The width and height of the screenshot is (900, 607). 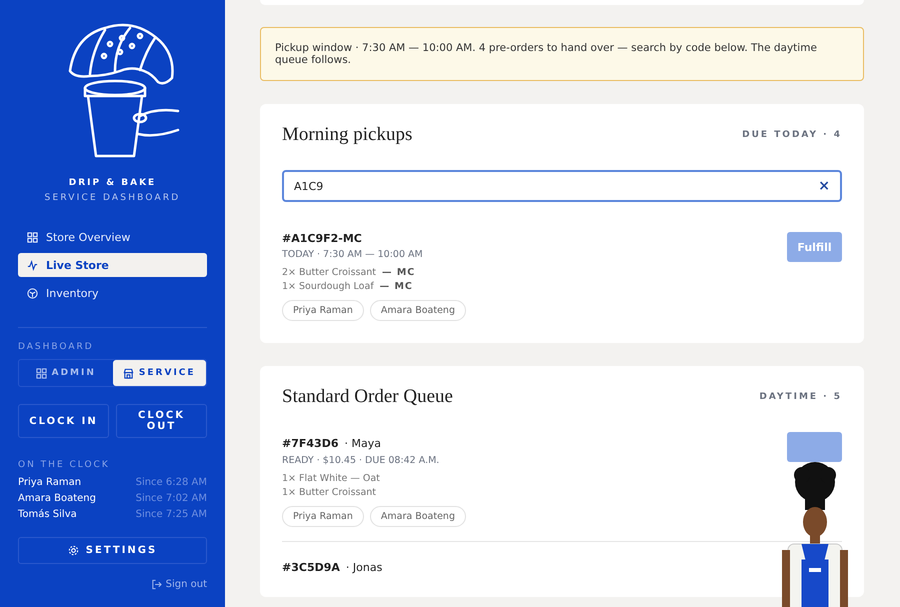 What do you see at coordinates (128, 373) in the screenshot?
I see `store-icon` at bounding box center [128, 373].